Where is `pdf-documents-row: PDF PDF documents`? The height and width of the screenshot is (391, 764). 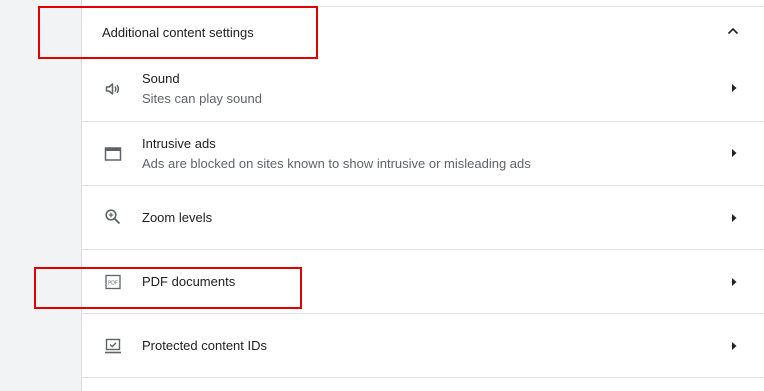 pdf-documents-row: PDF PDF documents is located at coordinates (423, 281).